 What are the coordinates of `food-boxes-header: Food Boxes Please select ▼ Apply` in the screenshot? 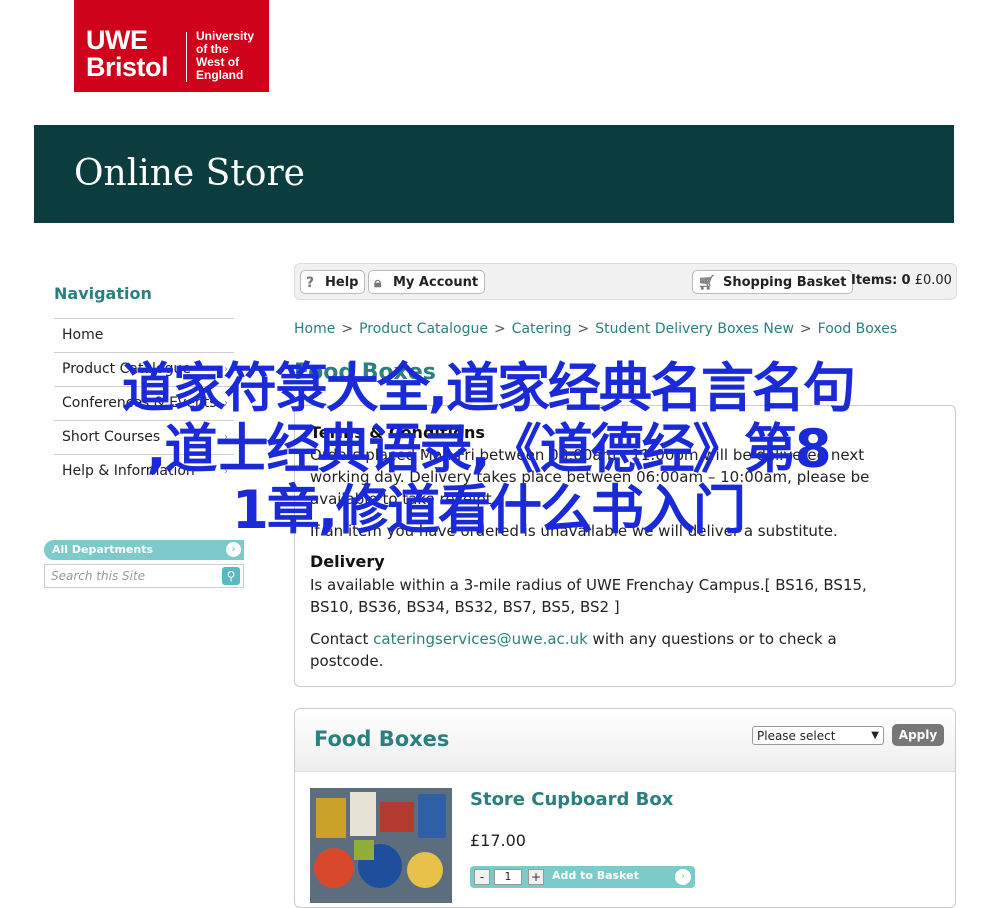 It's located at (625, 740).